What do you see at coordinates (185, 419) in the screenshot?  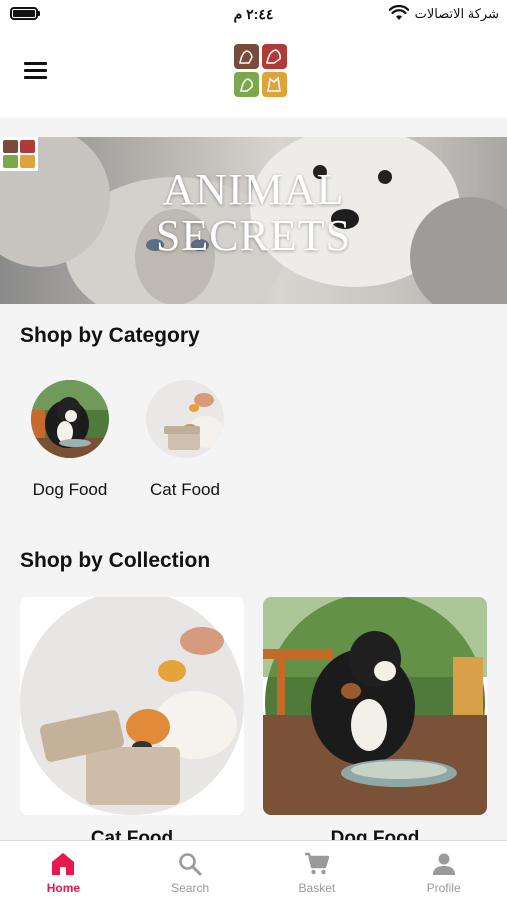 I see `cat-food-thumbnail` at bounding box center [185, 419].